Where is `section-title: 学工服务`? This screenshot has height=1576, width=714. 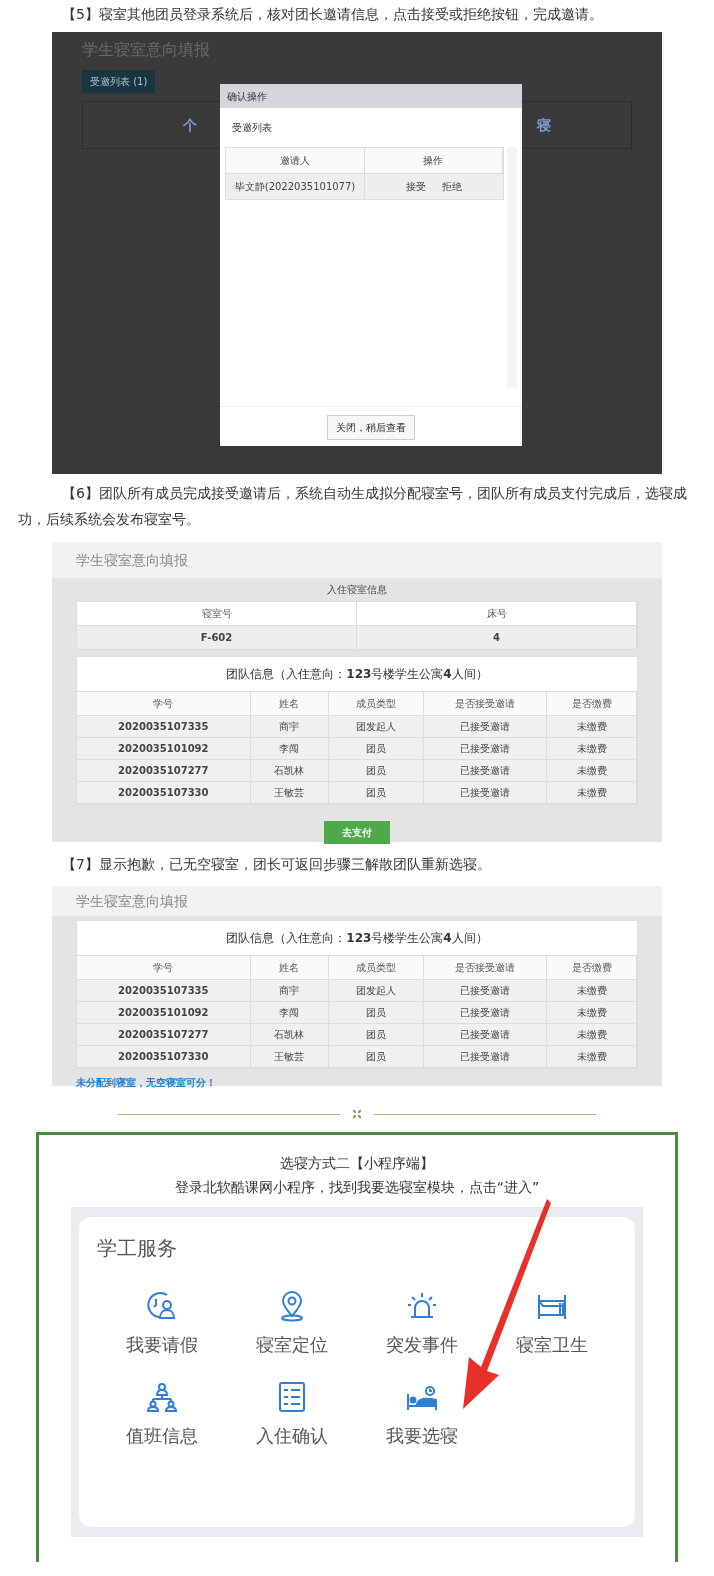
section-title: 学工服务 is located at coordinates (137, 1248).